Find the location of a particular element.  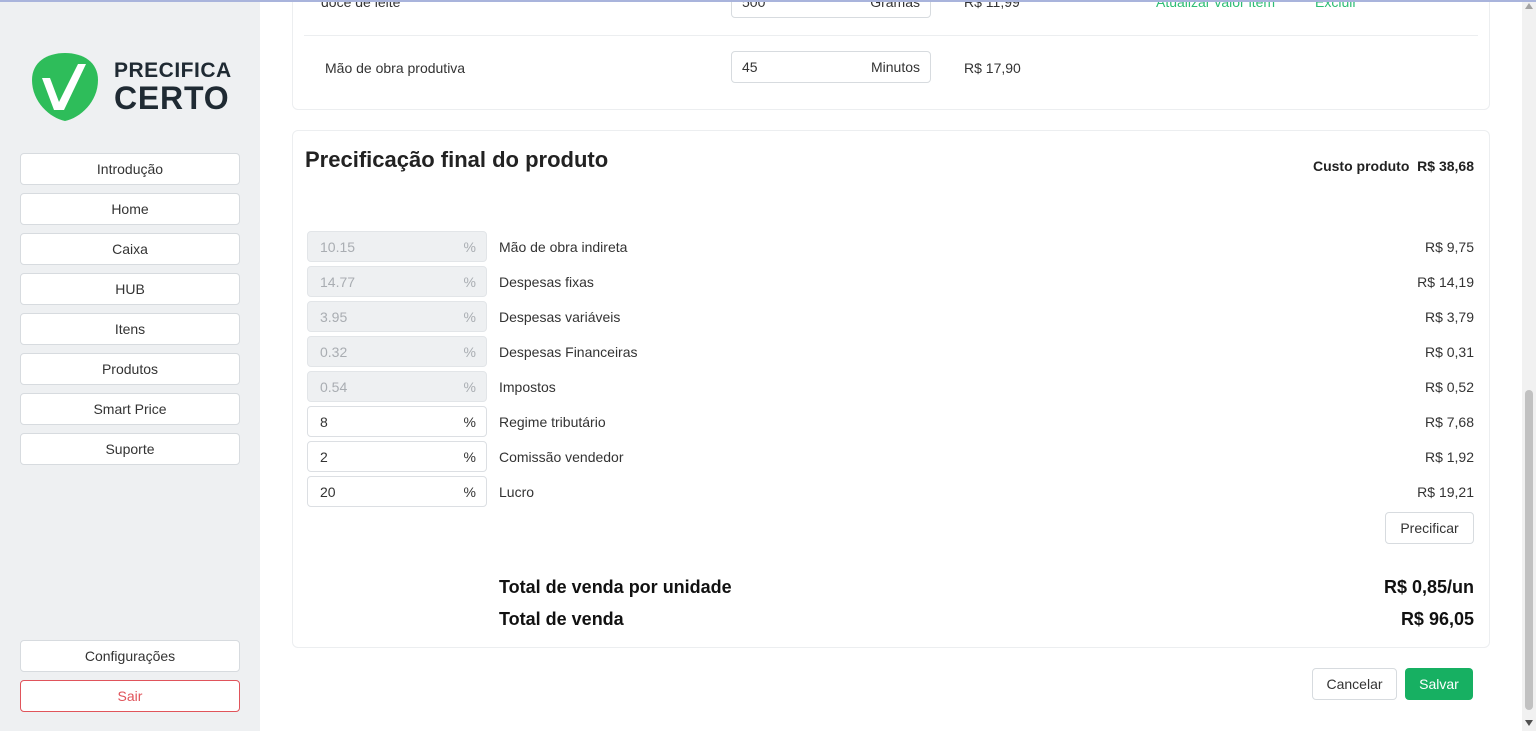

brand-wordmark: PRECIFICA CERTO is located at coordinates (173, 87).